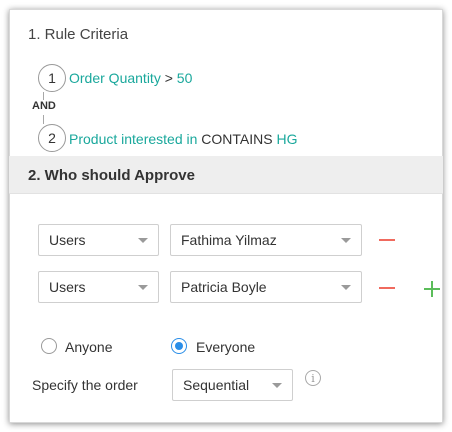  What do you see at coordinates (67, 240) in the screenshot?
I see `approver-1-type-value: Users` at bounding box center [67, 240].